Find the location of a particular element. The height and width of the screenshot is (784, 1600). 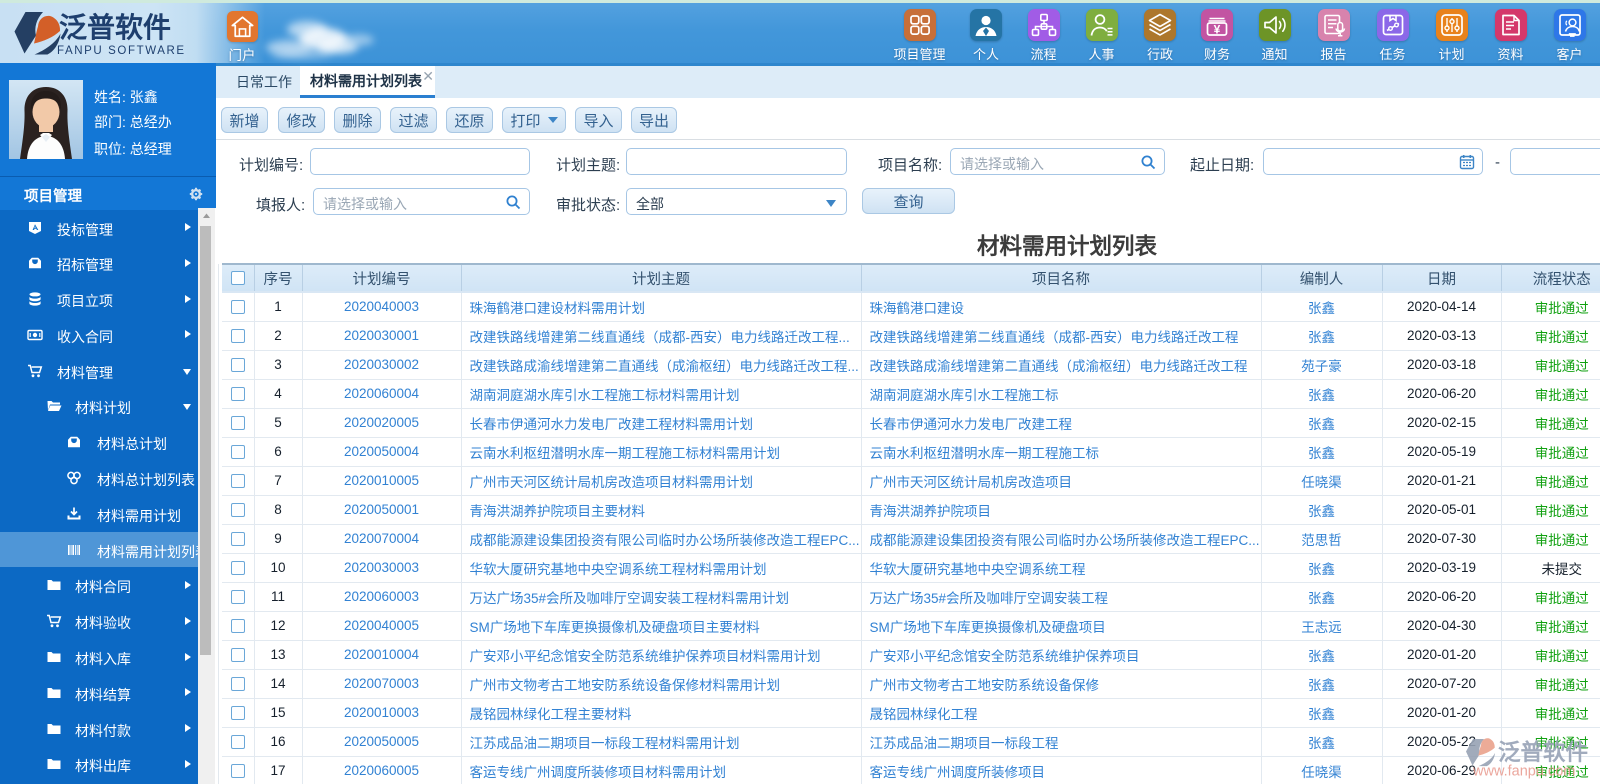

svg-text: 泛普软件 is located at coordinates (115, 27).